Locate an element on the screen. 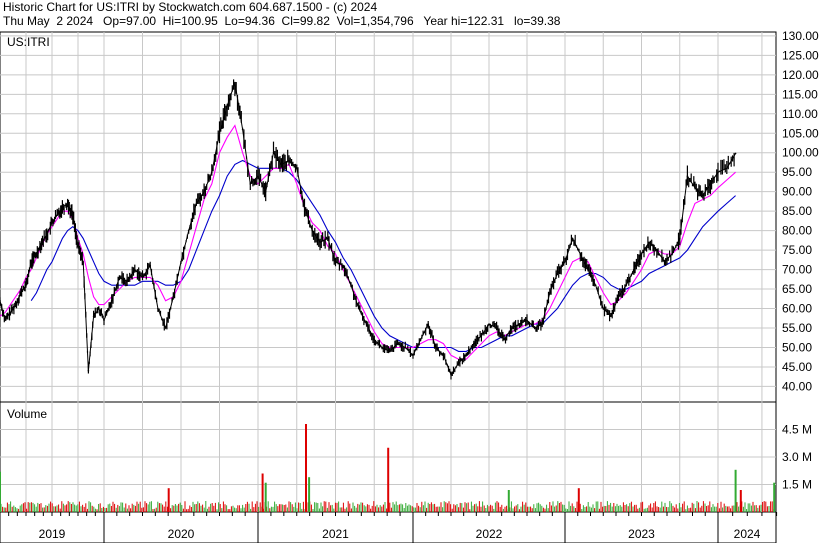 This screenshot has height=543, width=830. price-tick-label: 120.00 is located at coordinates (800, 75).